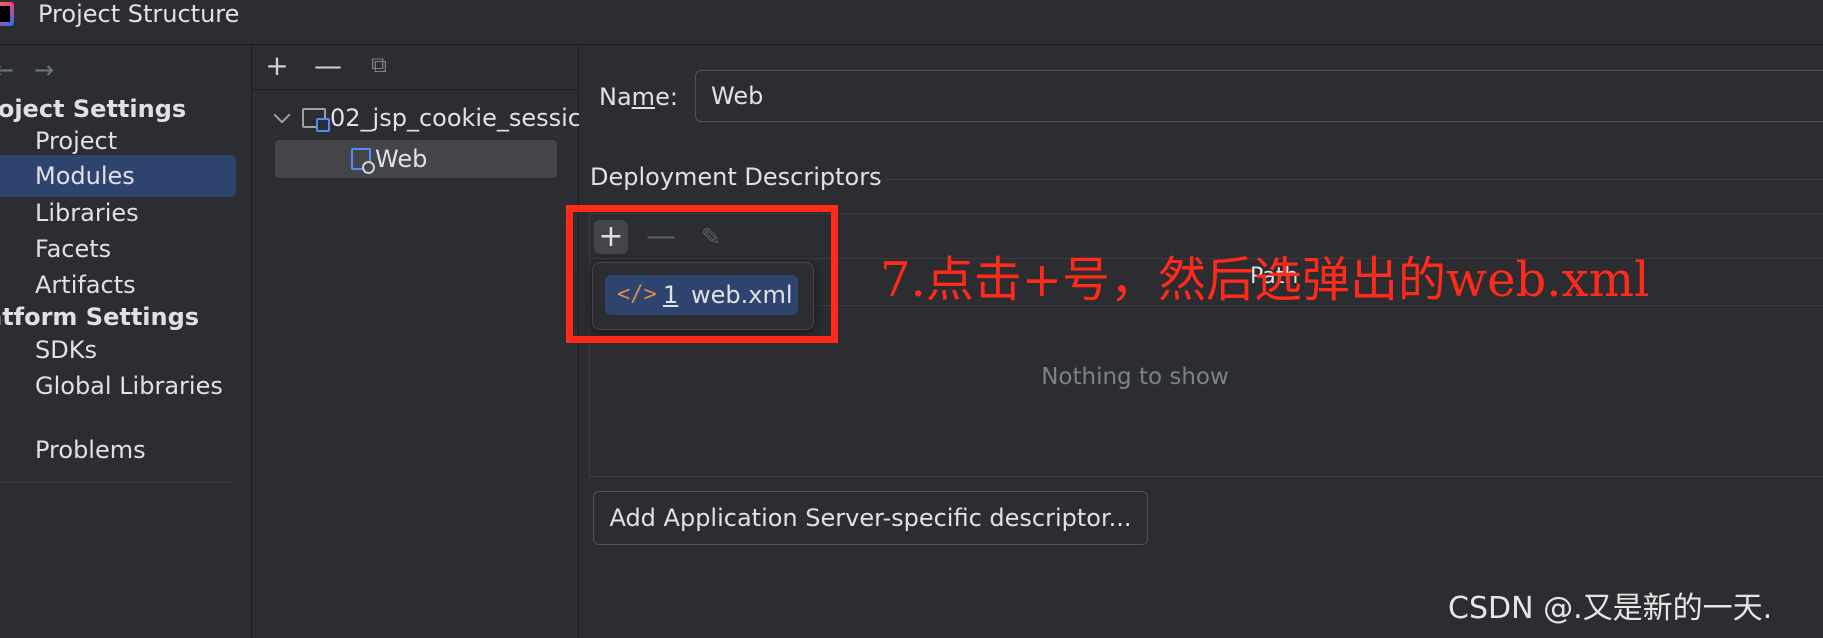 The height and width of the screenshot is (638, 1823). What do you see at coordinates (118, 285) in the screenshot?
I see `nav-item-artifacts: Artifacts` at bounding box center [118, 285].